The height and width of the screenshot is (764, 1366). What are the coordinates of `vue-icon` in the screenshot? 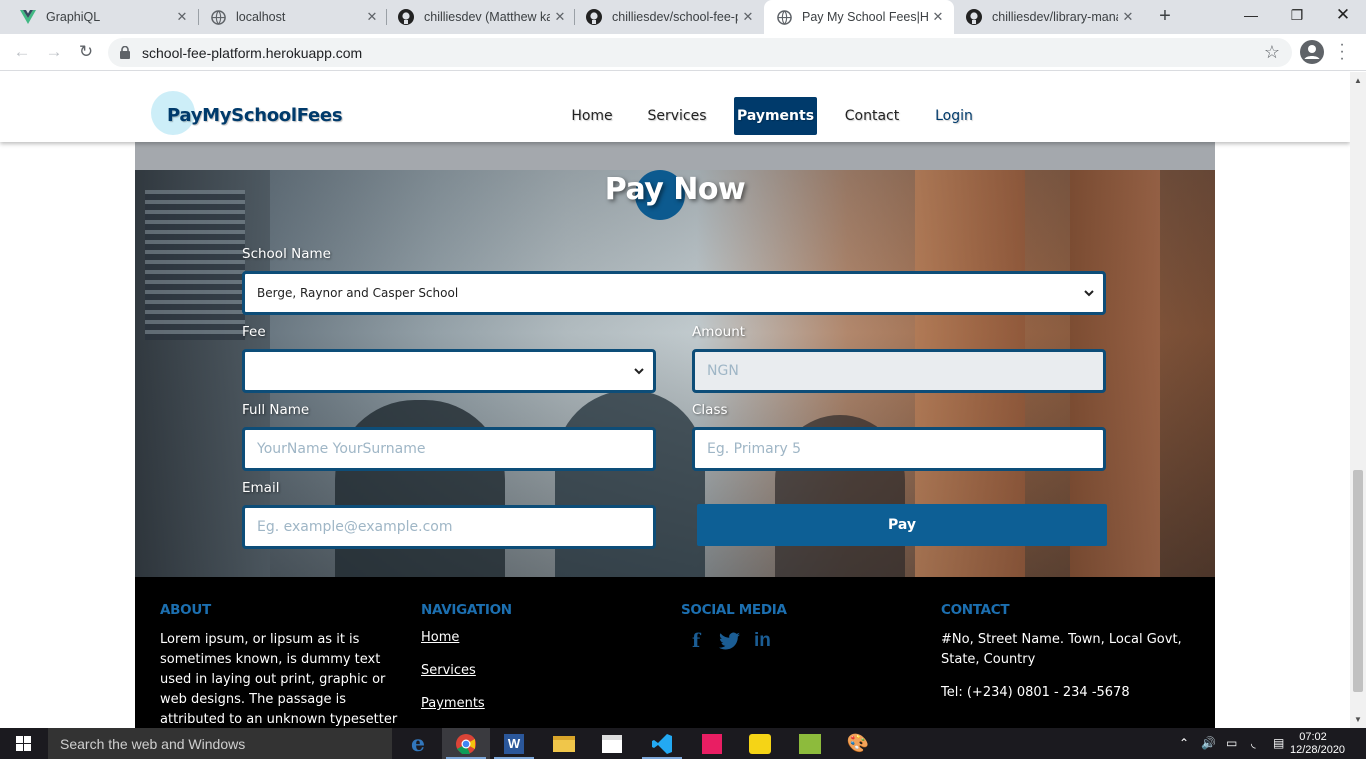 It's located at (28, 17).